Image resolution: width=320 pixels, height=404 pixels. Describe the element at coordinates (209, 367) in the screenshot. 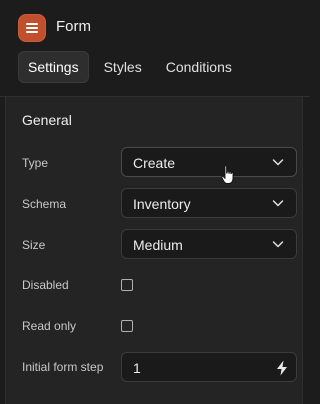

I see `initial-step-input: 1` at that location.